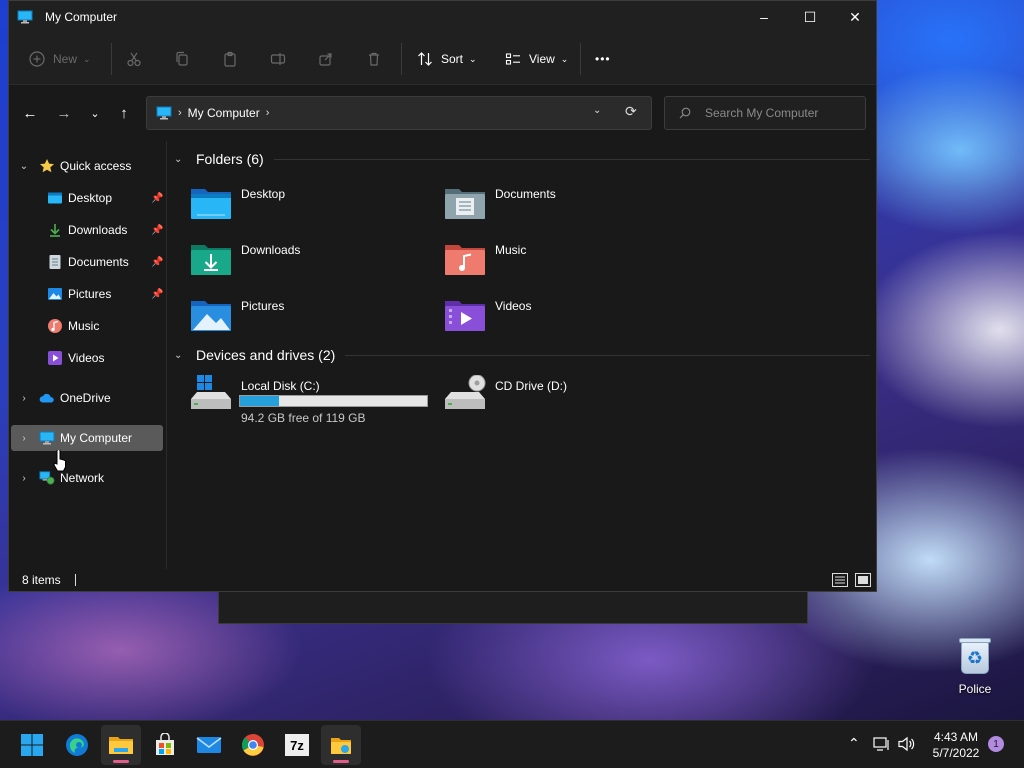 The image size is (1024, 768). Describe the element at coordinates (47, 478) in the screenshot. I see `network-icon` at that location.